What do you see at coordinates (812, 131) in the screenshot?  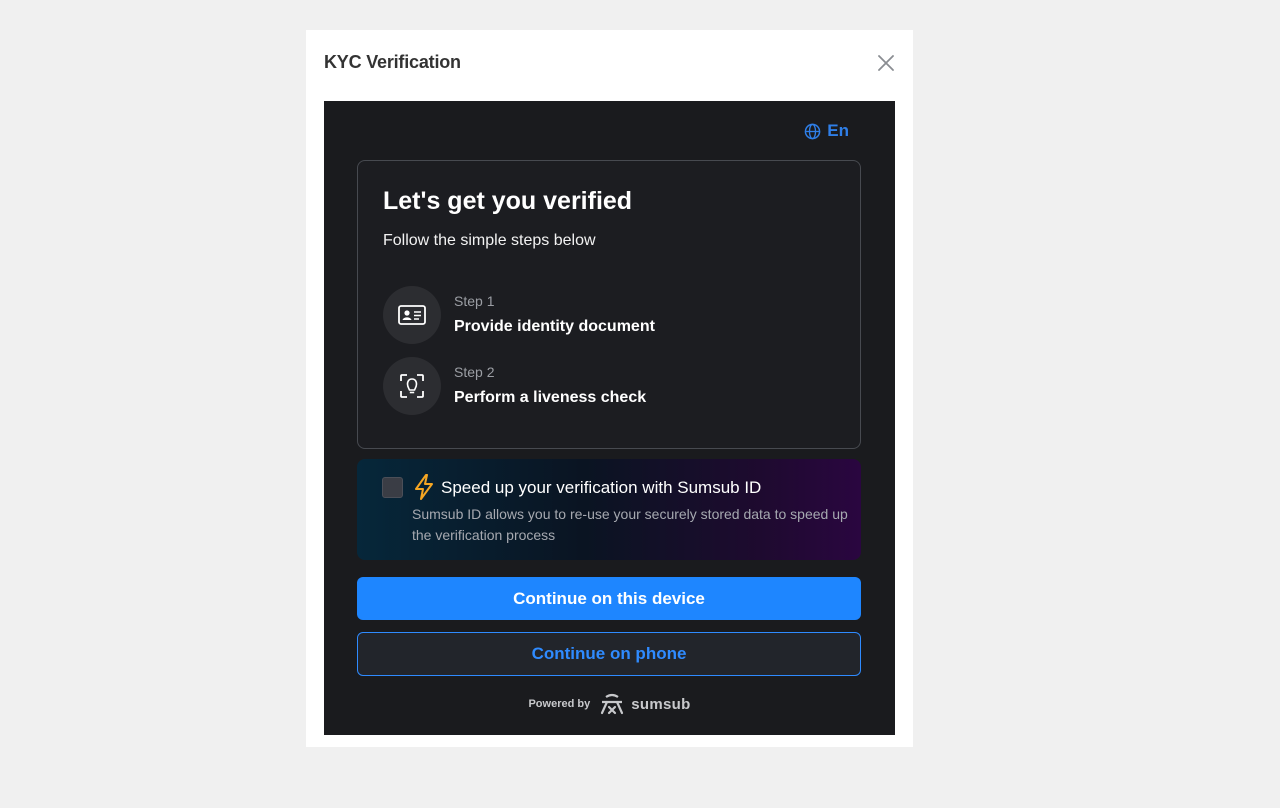 I see `globe-icon` at bounding box center [812, 131].